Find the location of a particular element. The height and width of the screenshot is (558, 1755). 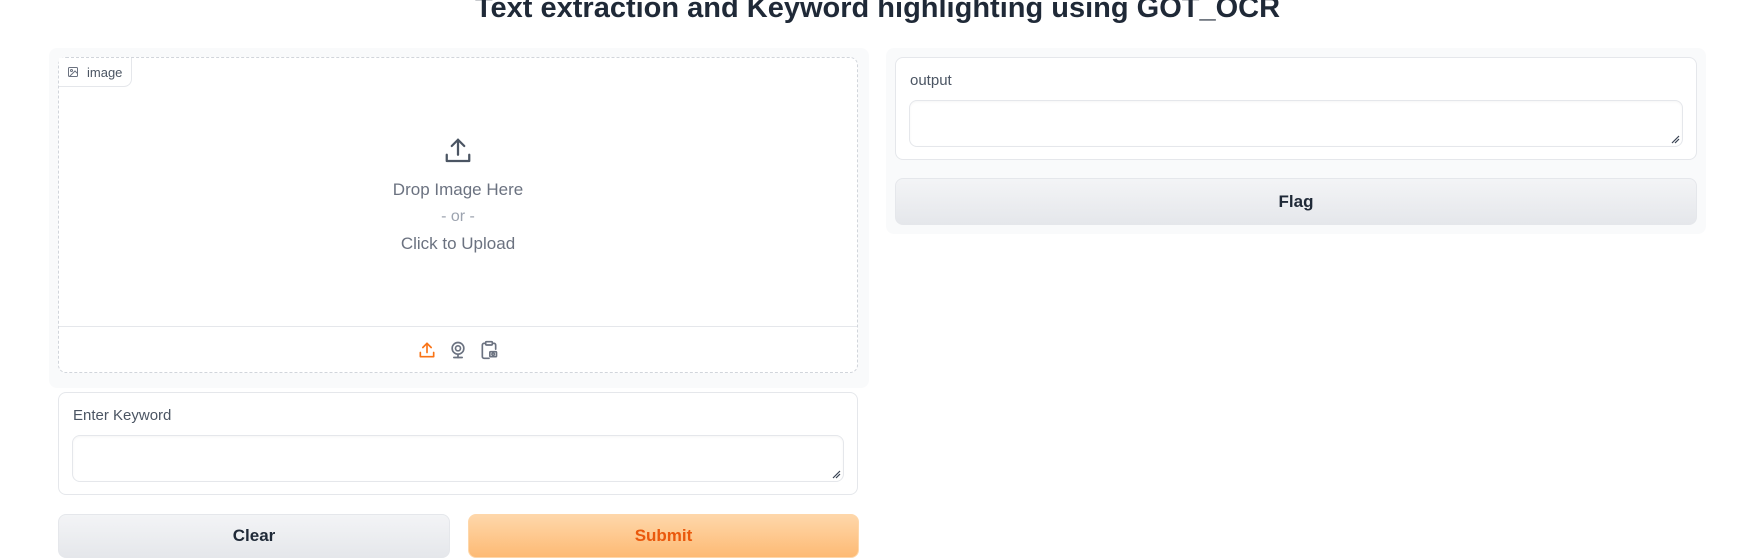

drop-image-text: Drop Image Here is located at coordinates (458, 189).